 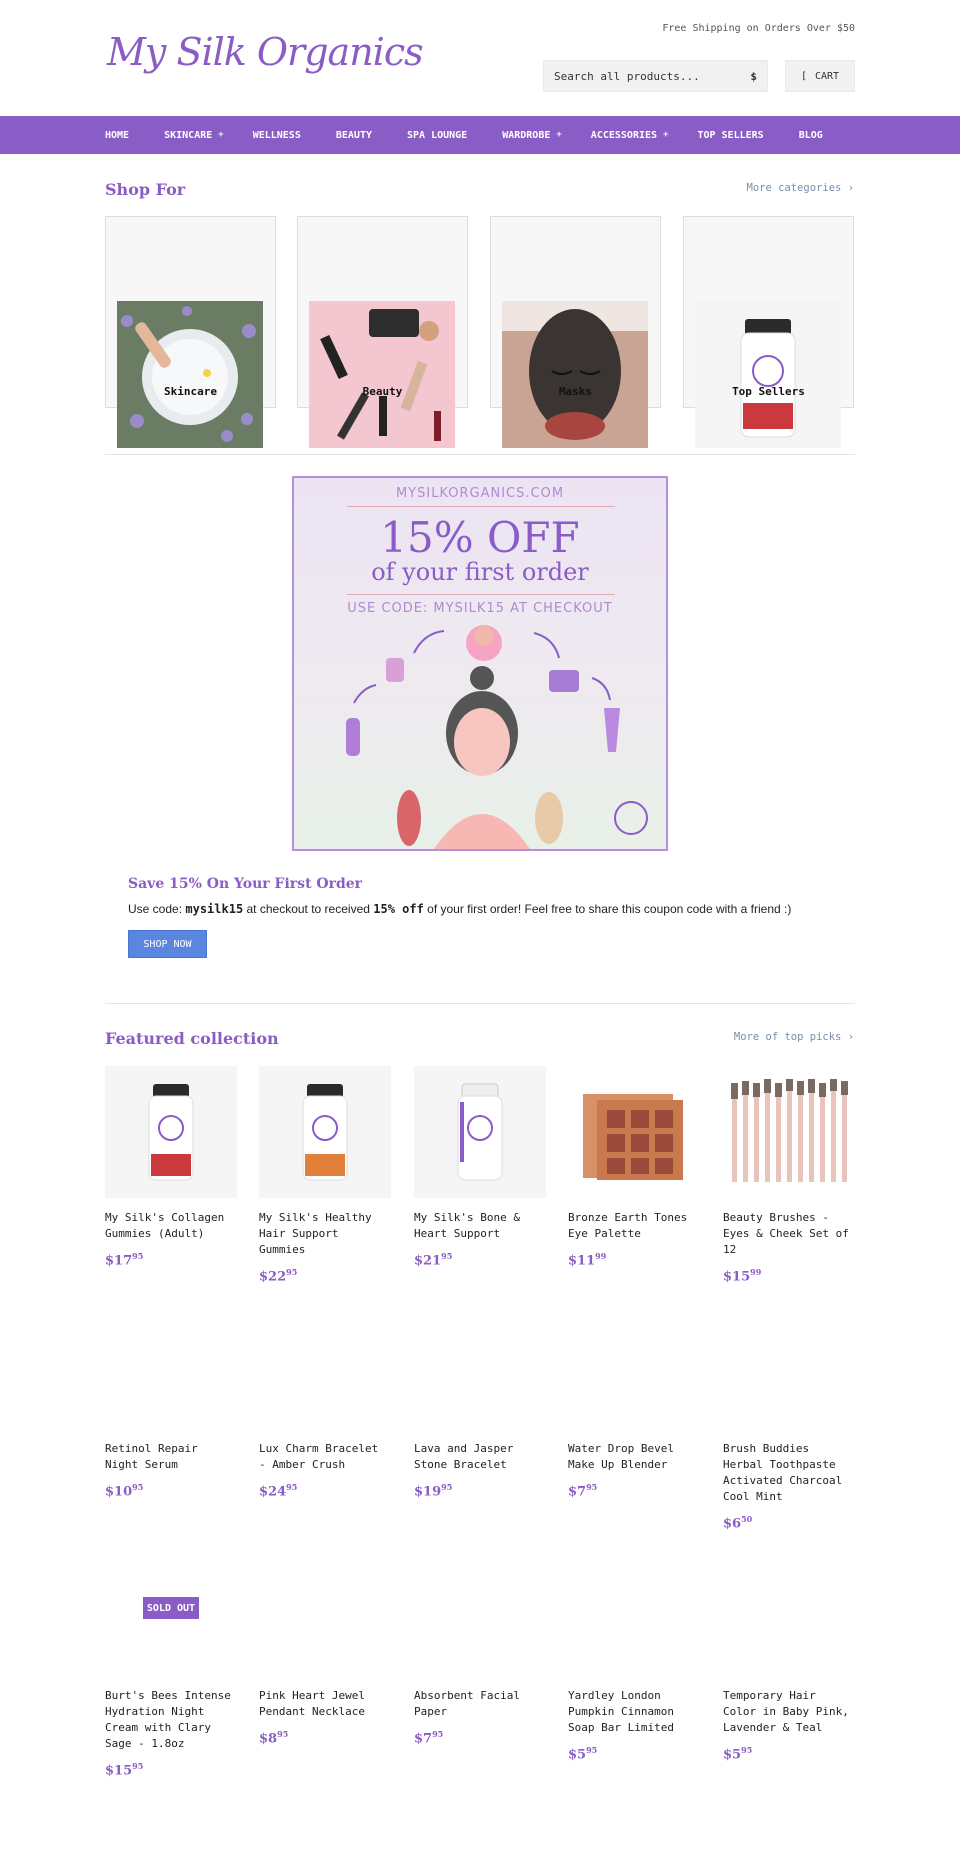 I want to click on sold-out-badge: SOLD OUT, so click(x=171, y=1608).